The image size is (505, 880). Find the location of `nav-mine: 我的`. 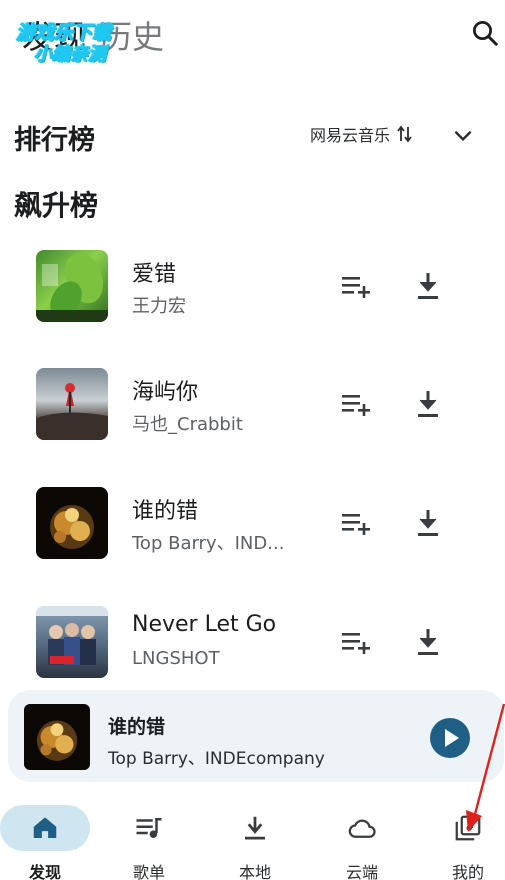

nav-mine: 我的 is located at coordinates (461, 837).